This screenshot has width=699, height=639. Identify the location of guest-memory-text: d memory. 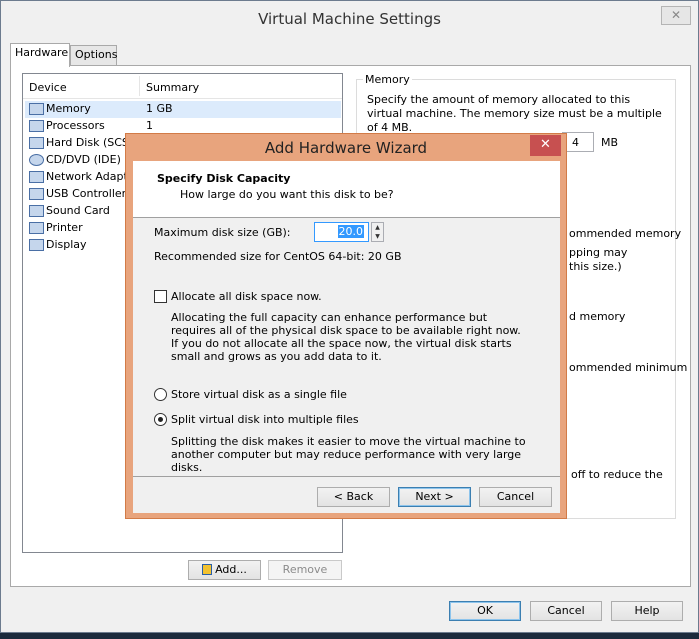
(597, 316).